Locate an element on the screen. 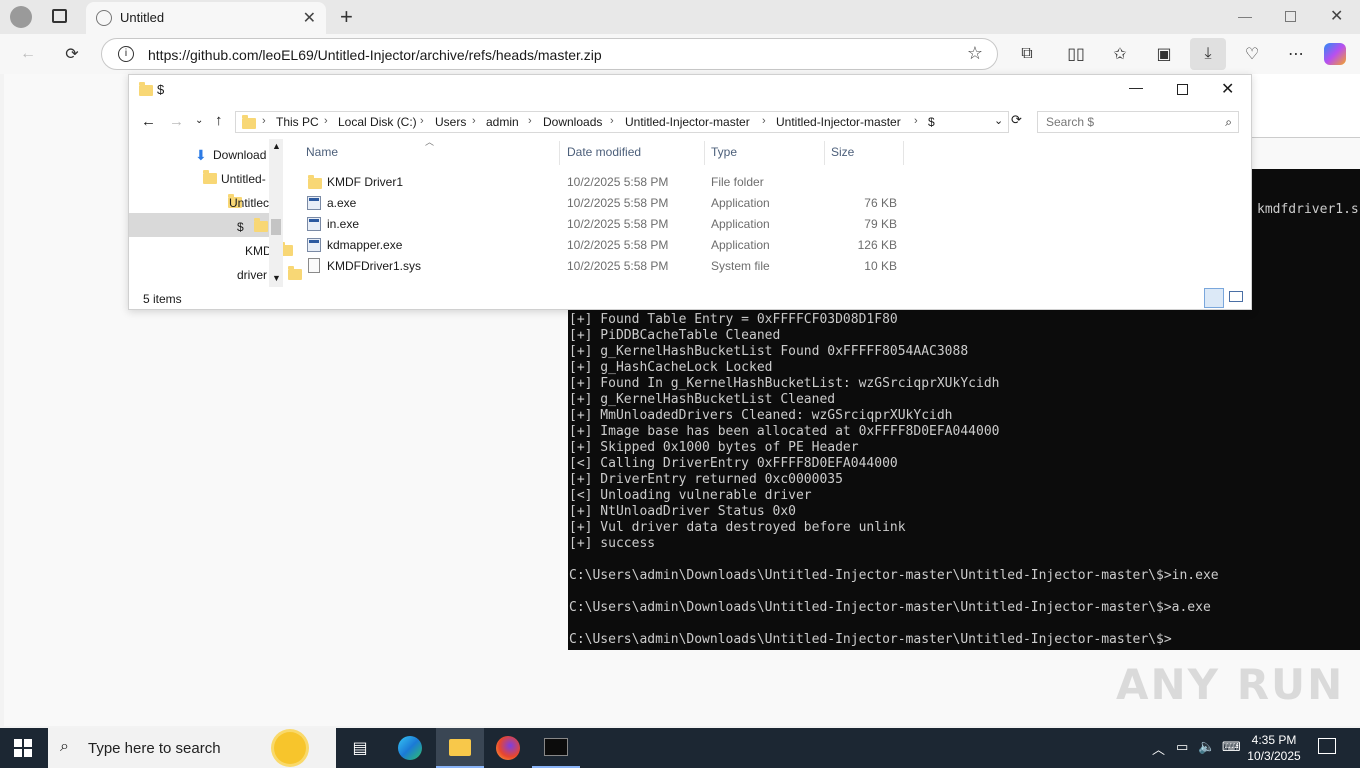  volume-icon: 🔈 is located at coordinates (1206, 746).